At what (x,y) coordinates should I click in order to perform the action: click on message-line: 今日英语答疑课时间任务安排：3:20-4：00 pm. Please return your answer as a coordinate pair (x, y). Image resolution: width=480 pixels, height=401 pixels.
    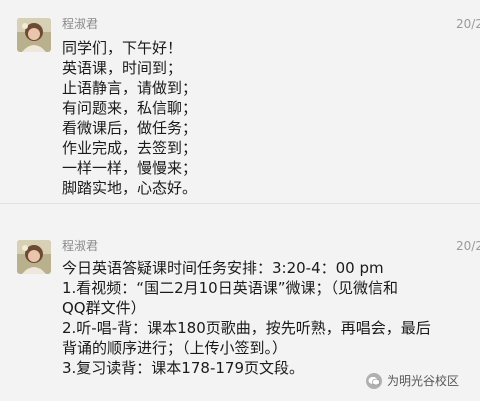
    Looking at the image, I should click on (223, 268).